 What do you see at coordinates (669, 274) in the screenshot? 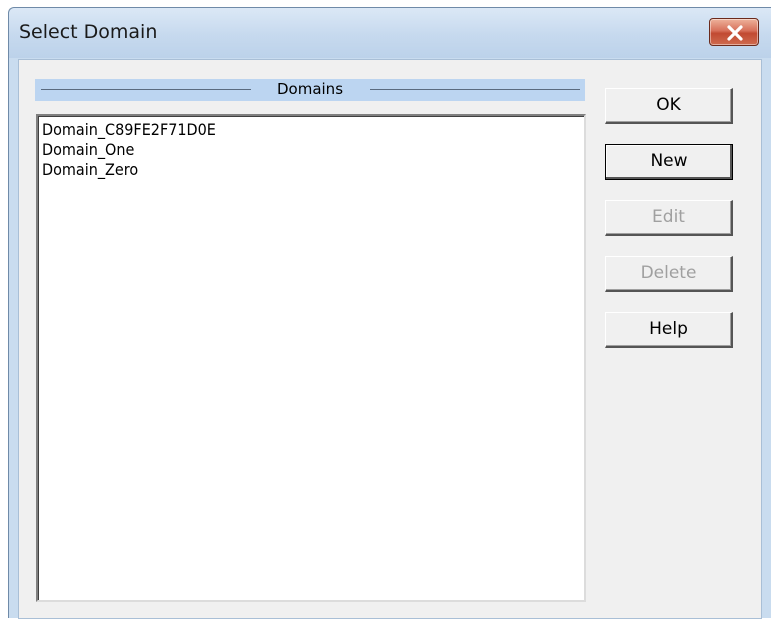
I see `delete-button: Delete` at bounding box center [669, 274].